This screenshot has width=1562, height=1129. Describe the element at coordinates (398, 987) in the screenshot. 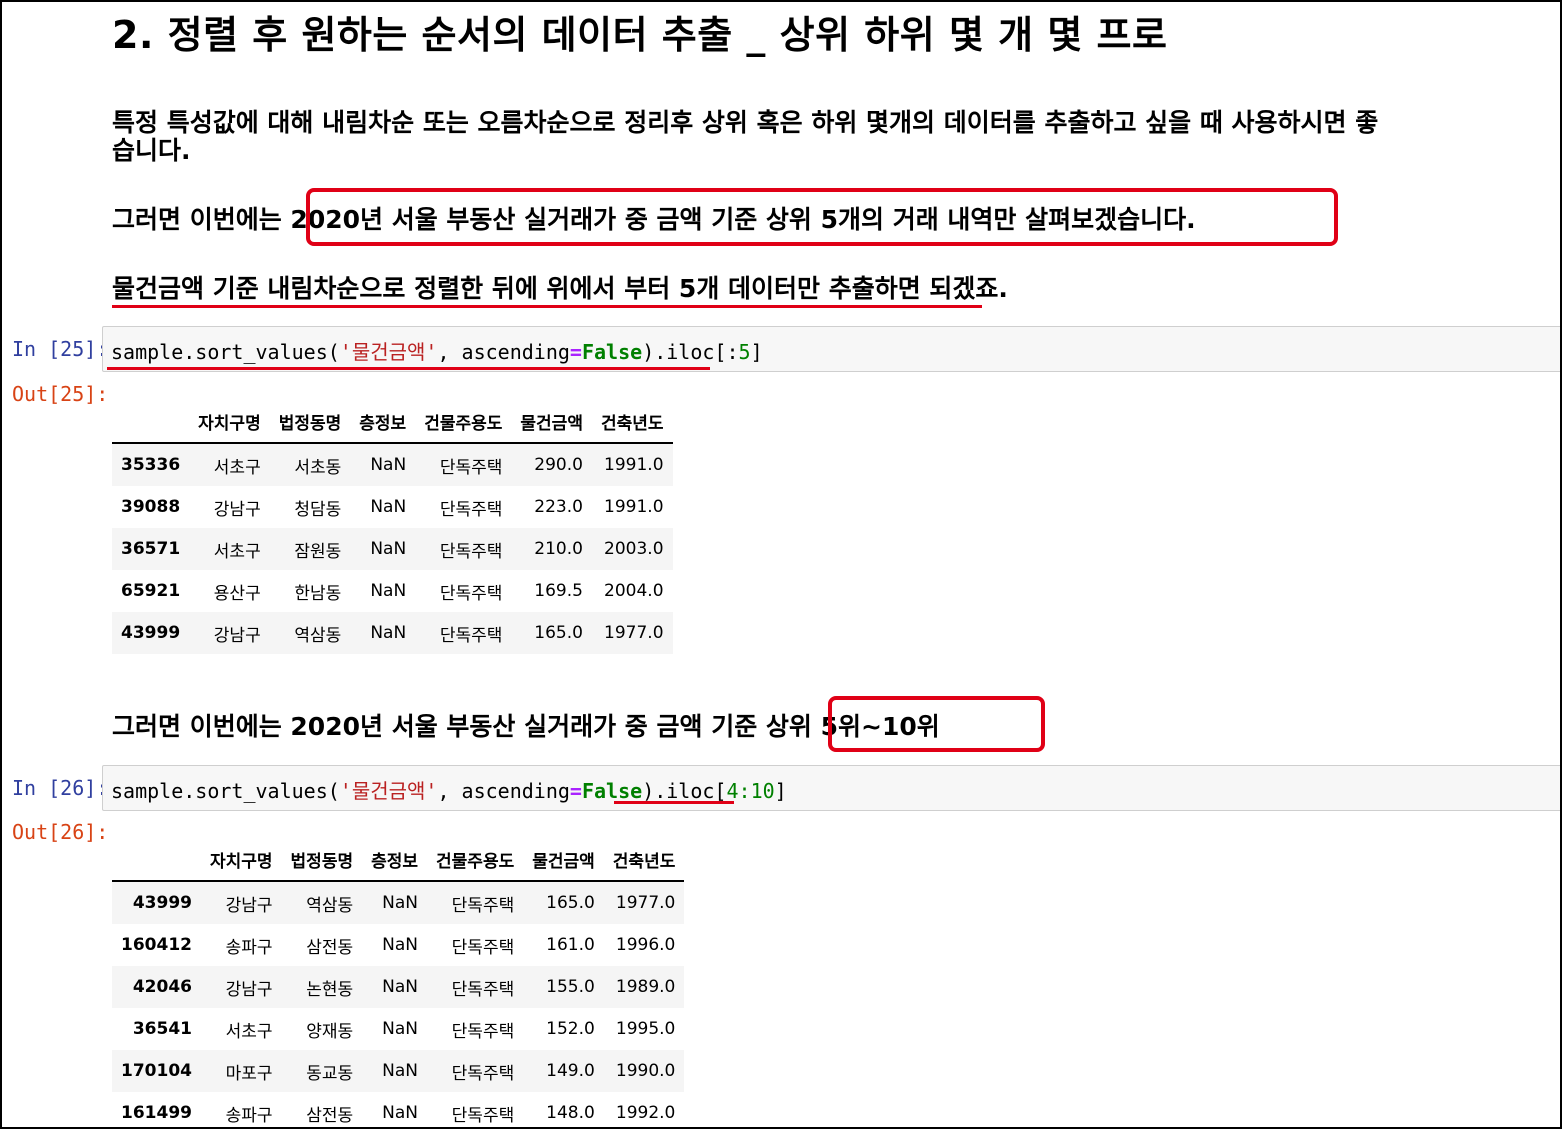

I see `table-row: 42046 강남구 논현동 NaN 단독주택 155.0 1989.0` at that location.